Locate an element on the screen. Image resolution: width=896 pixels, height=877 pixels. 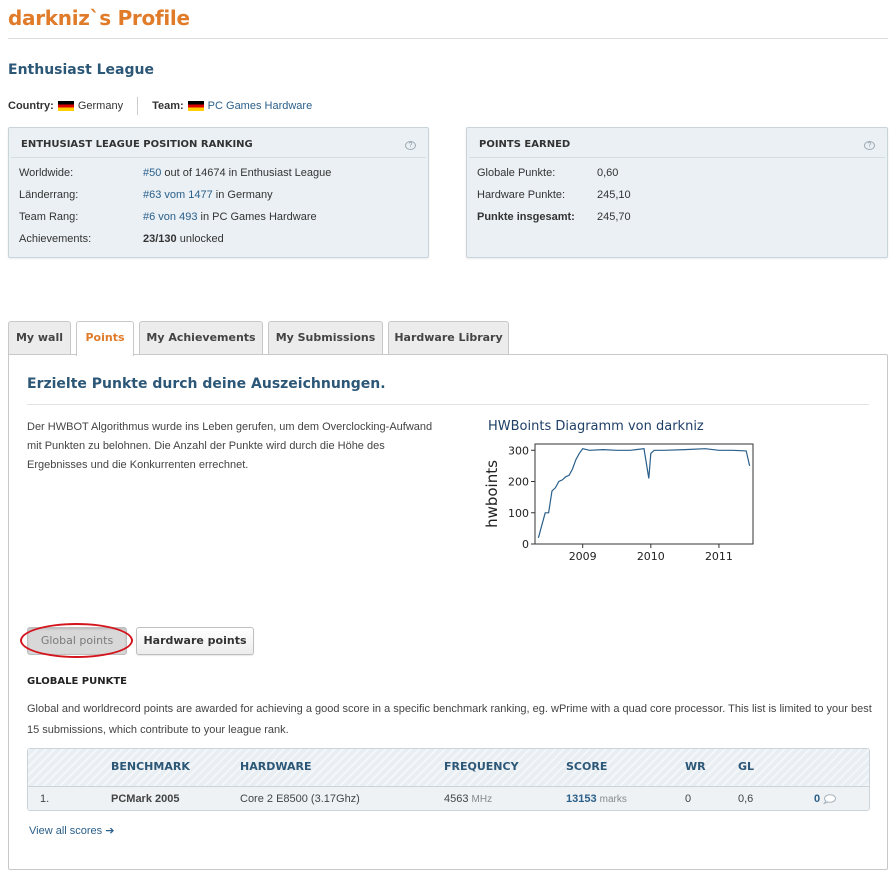
header-score: SCORE is located at coordinates (586, 766).